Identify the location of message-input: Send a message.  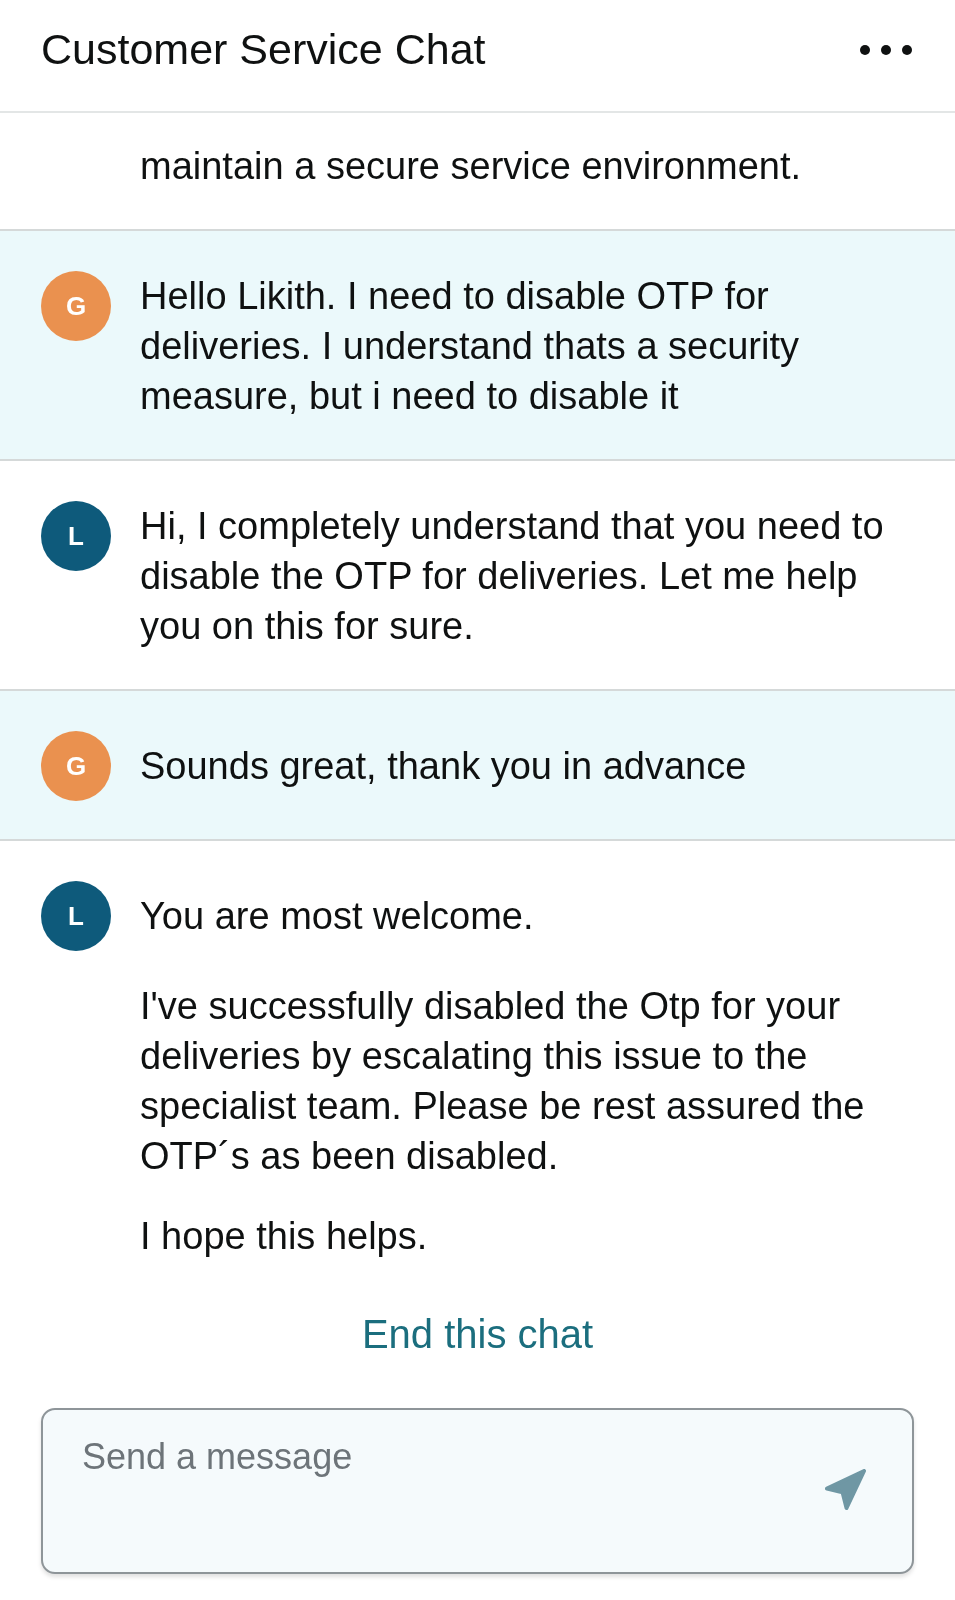
(477, 1491).